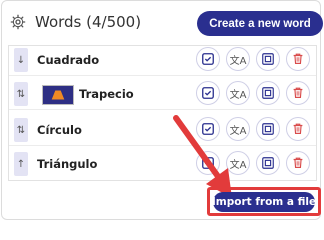  What do you see at coordinates (162, 61) in the screenshot?
I see `word-row: ↓ Cuadrado 文A` at bounding box center [162, 61].